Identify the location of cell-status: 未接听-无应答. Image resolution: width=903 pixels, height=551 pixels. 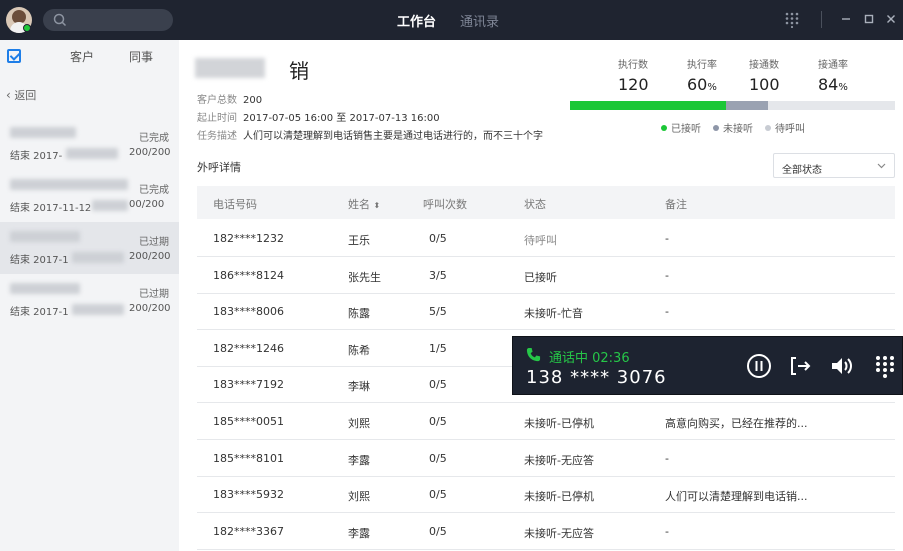
(559, 533).